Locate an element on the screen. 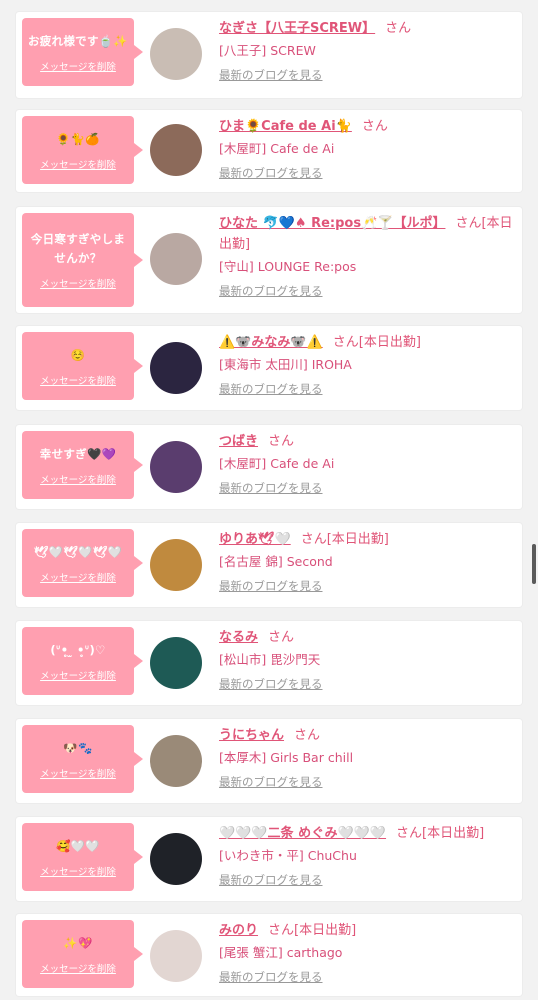 This screenshot has height=1000, width=538. cast-name-link: ⚠️🐨みなみ🐨⚠️ is located at coordinates (271, 342).